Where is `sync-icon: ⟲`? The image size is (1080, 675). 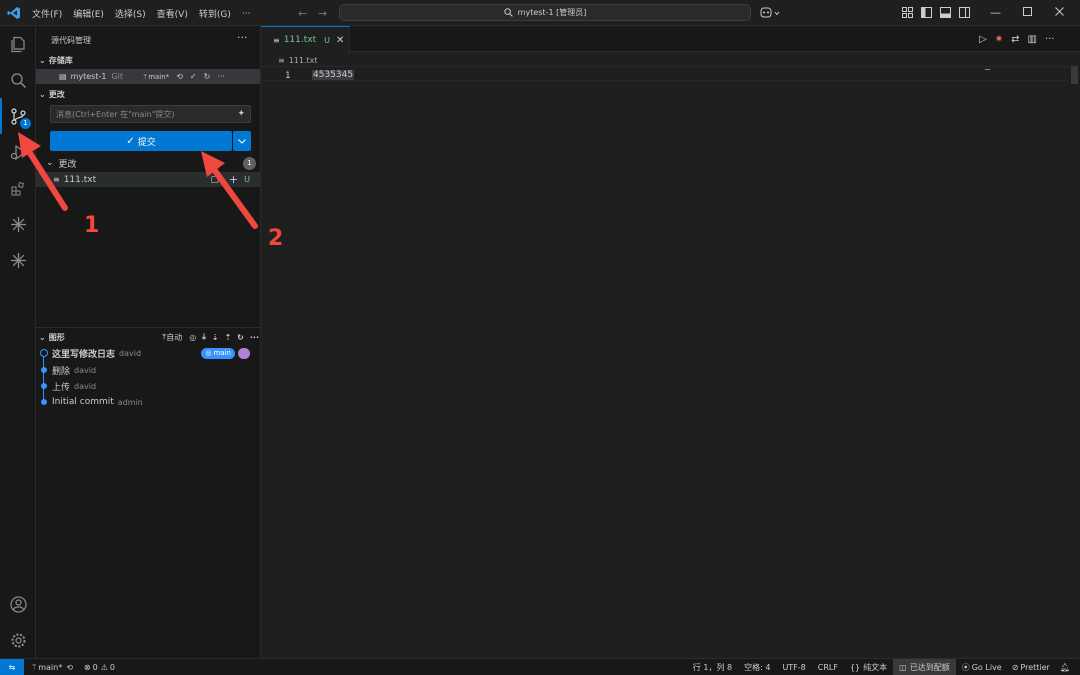
sync-icon: ⟲ is located at coordinates (69, 667).